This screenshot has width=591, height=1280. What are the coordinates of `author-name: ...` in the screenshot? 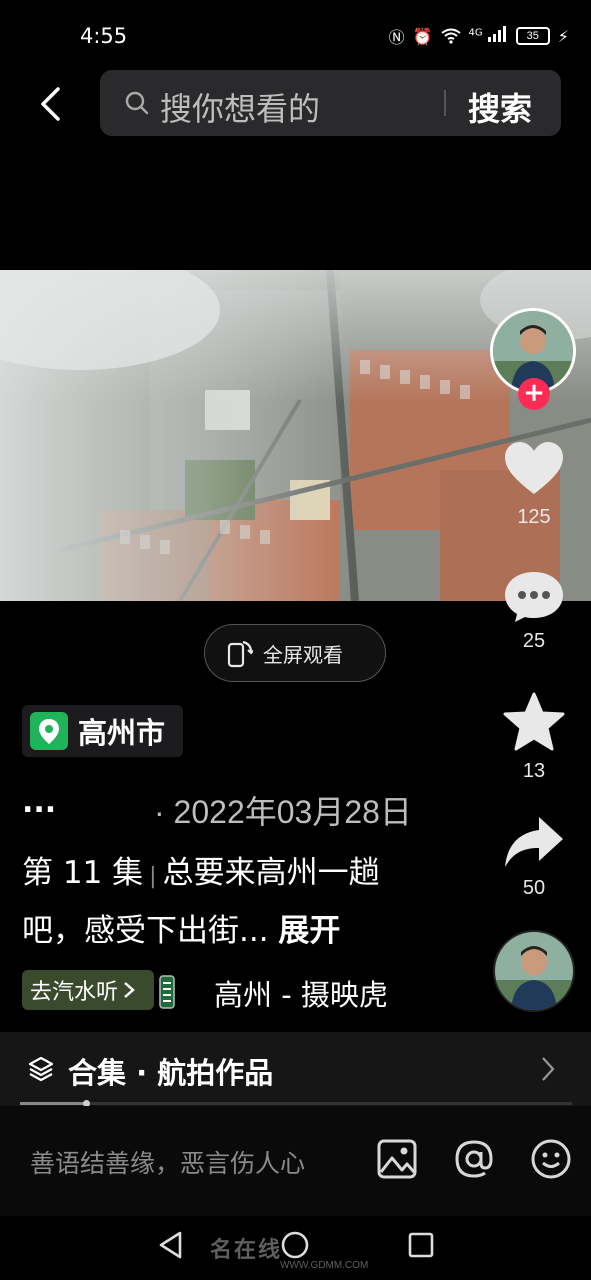 It's located at (39, 802).